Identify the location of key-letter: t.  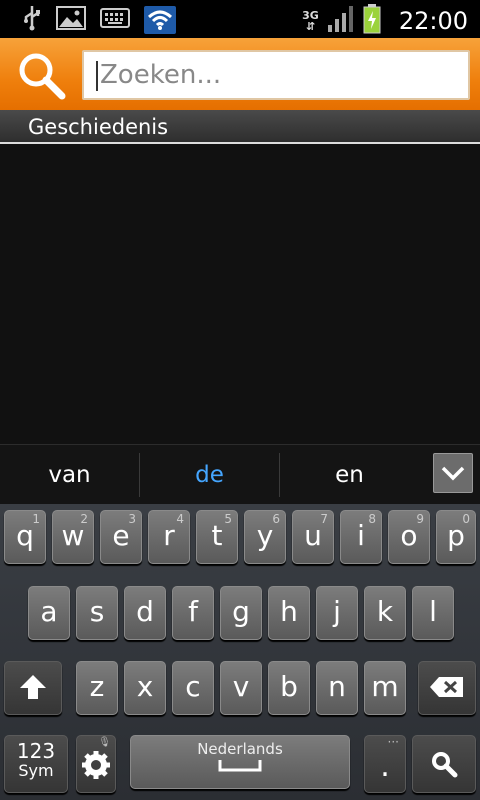
(217, 535).